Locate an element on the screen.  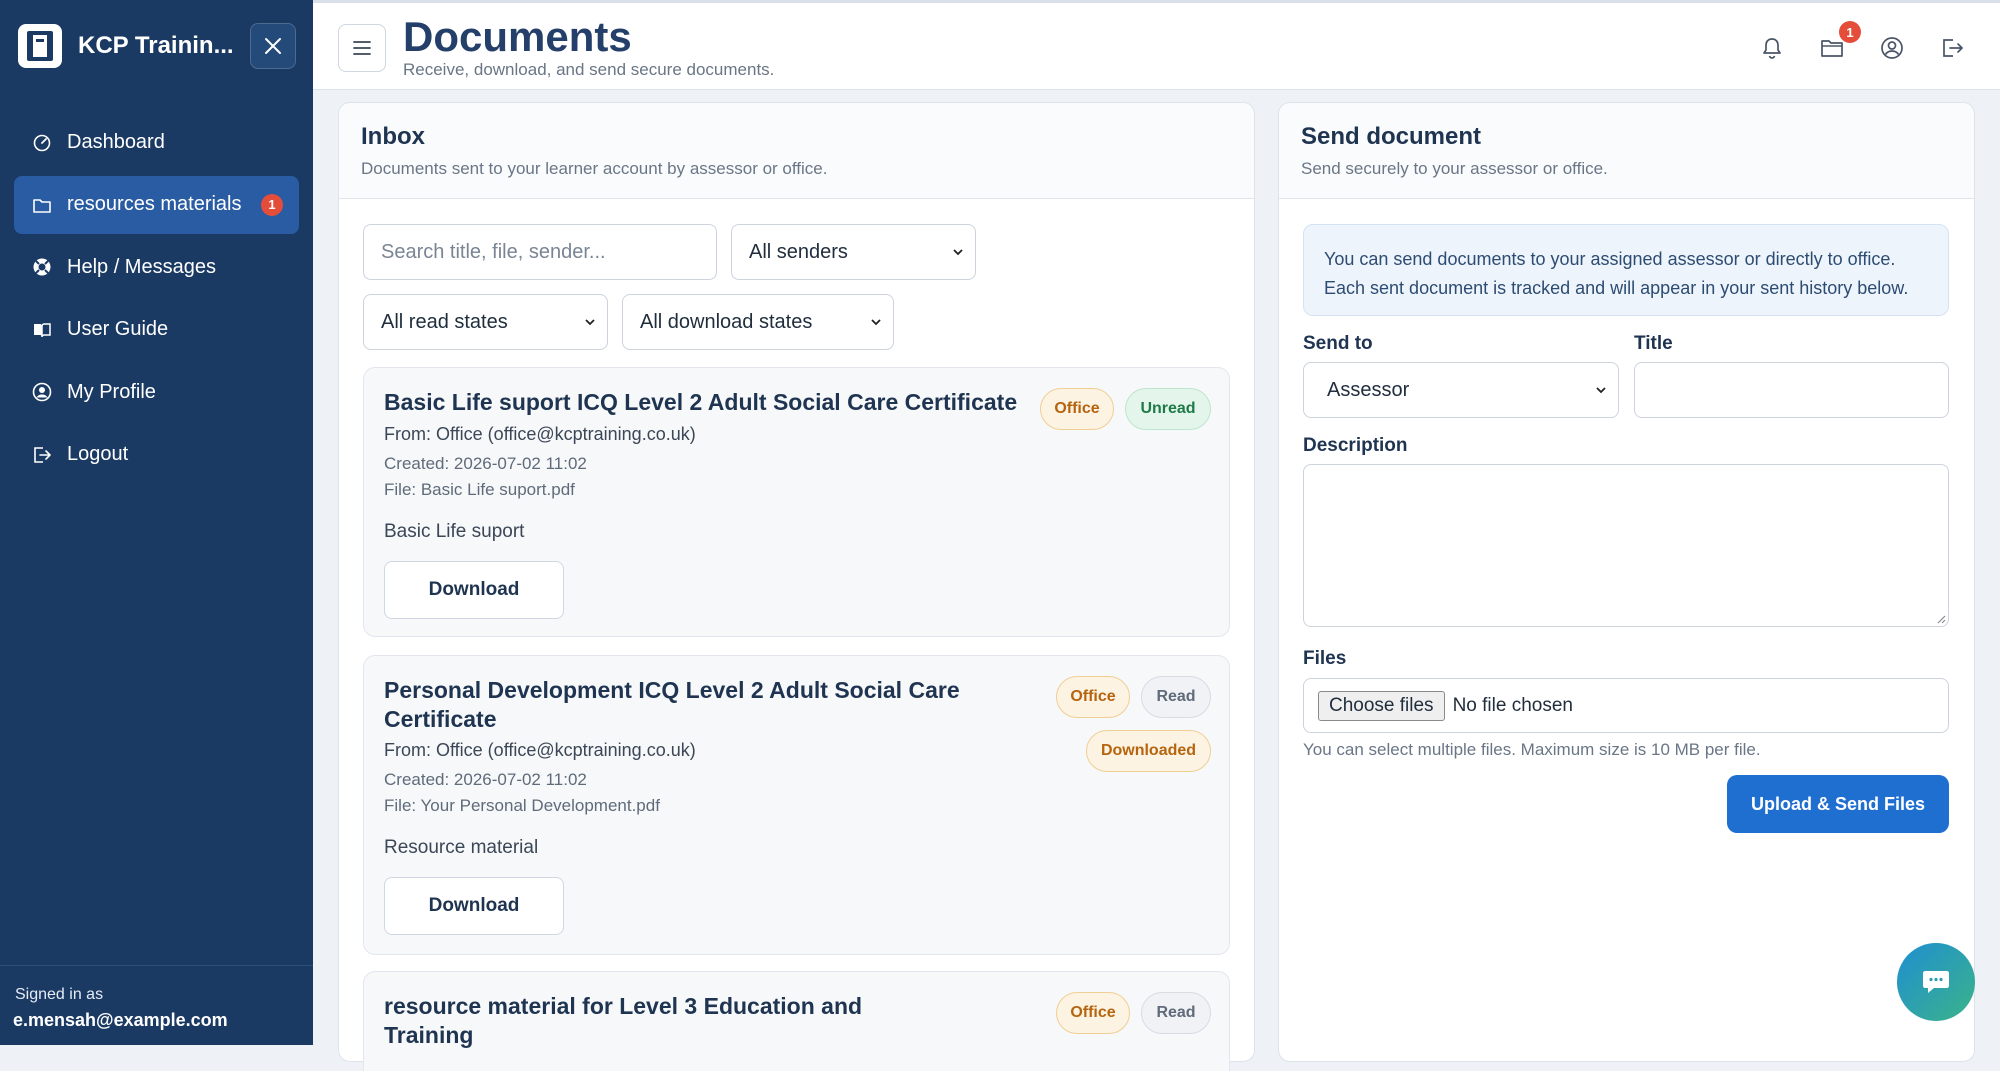
download-status-badge: Downloaded is located at coordinates (1148, 751).